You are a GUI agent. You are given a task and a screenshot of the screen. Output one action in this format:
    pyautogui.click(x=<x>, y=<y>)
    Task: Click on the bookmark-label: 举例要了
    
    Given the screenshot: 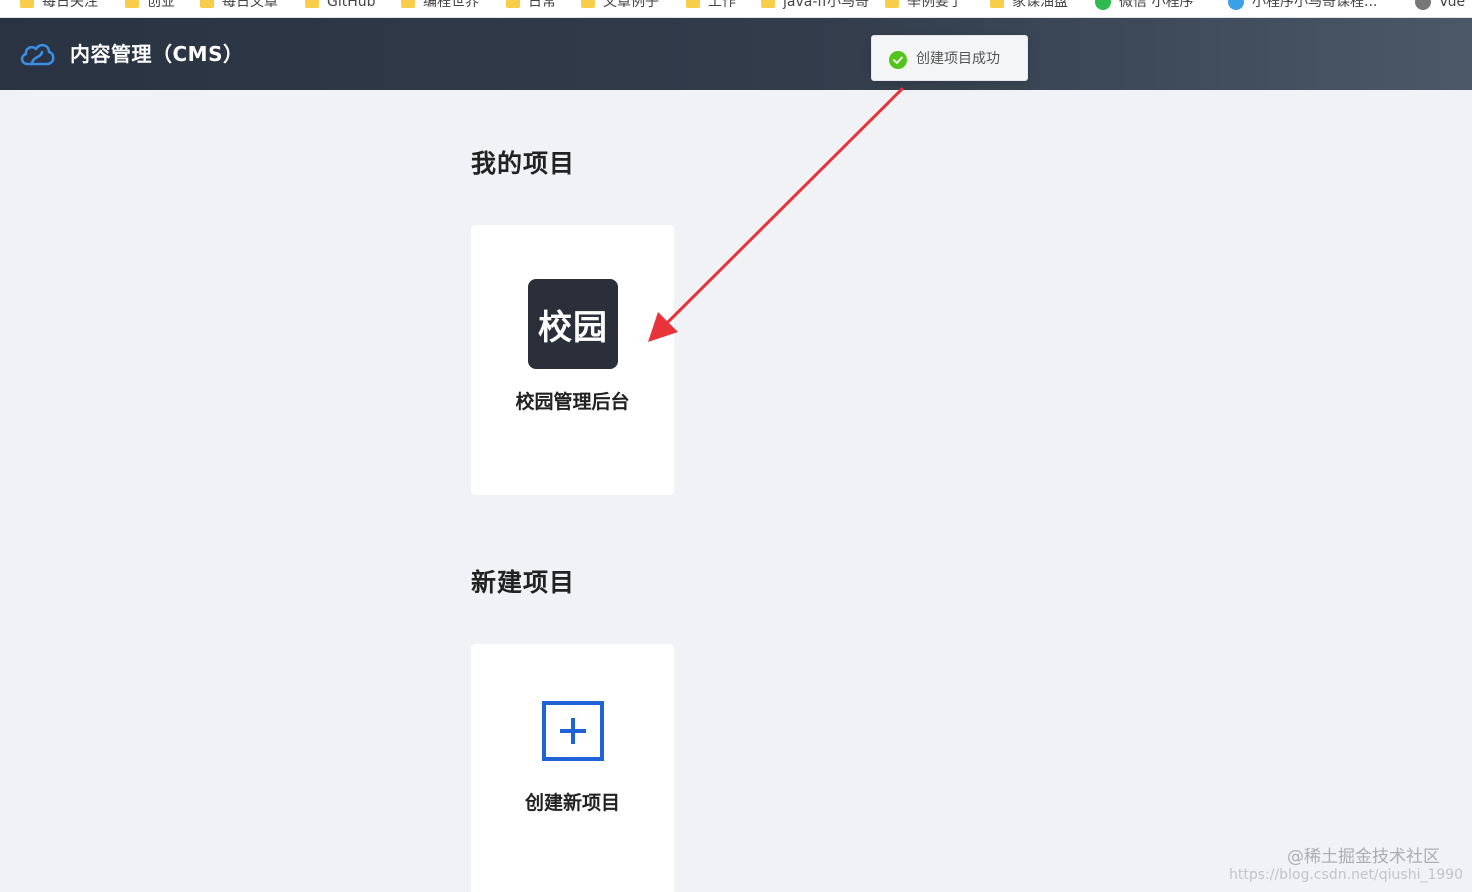 What is the action you would take?
    pyautogui.click(x=935, y=5)
    